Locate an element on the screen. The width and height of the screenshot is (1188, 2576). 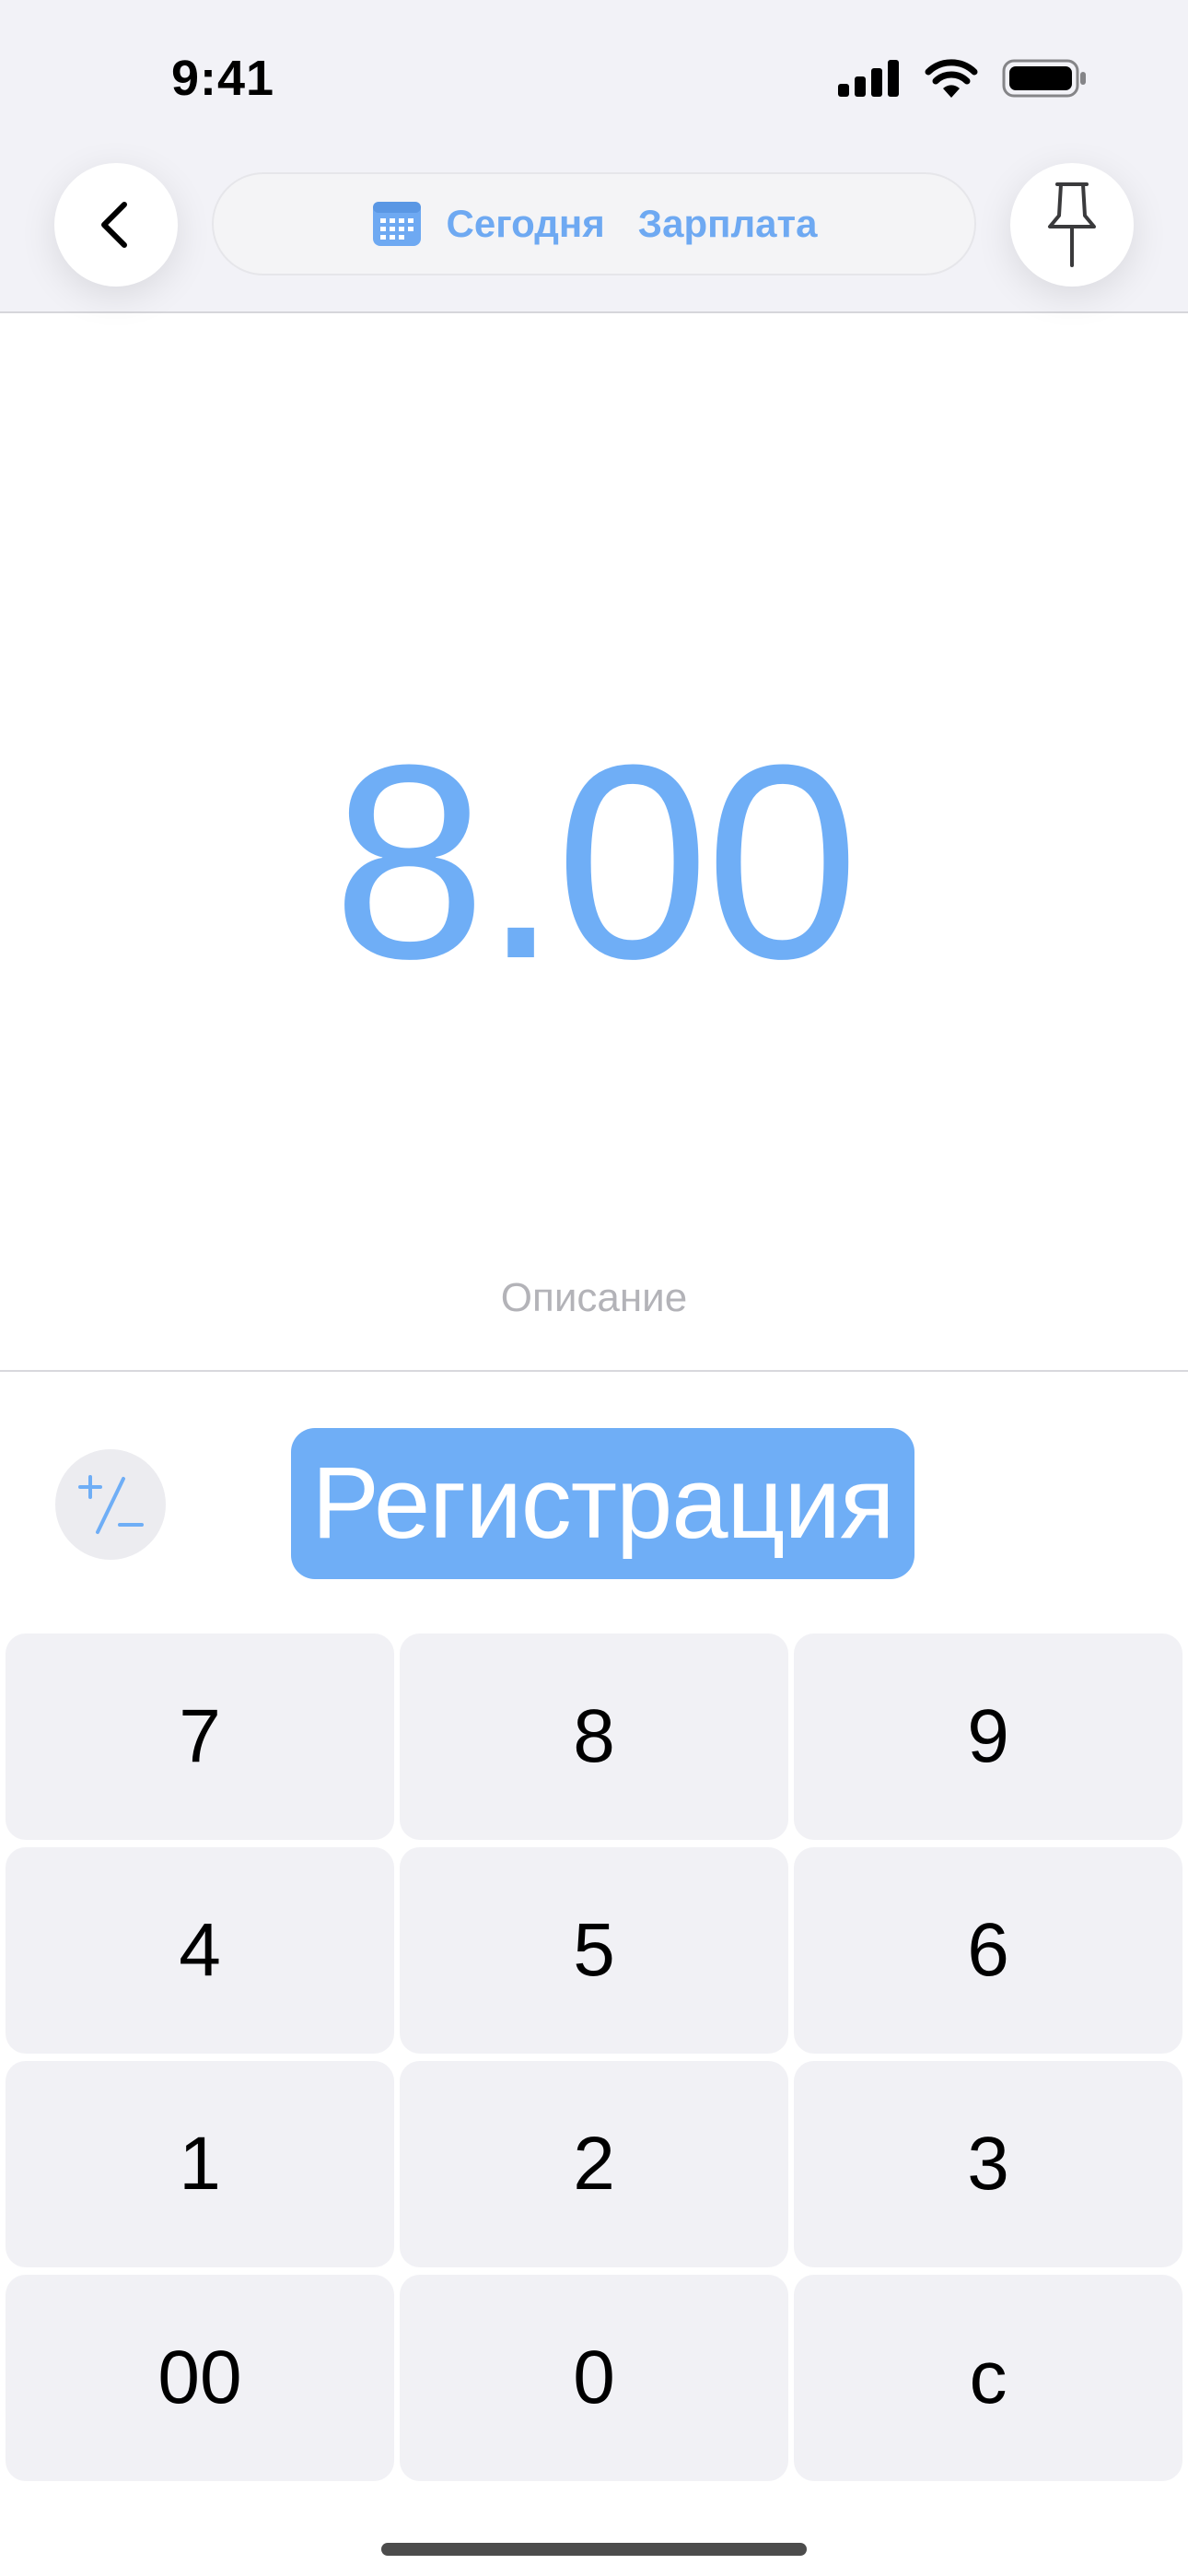
key-0: 0 is located at coordinates (594, 2378).